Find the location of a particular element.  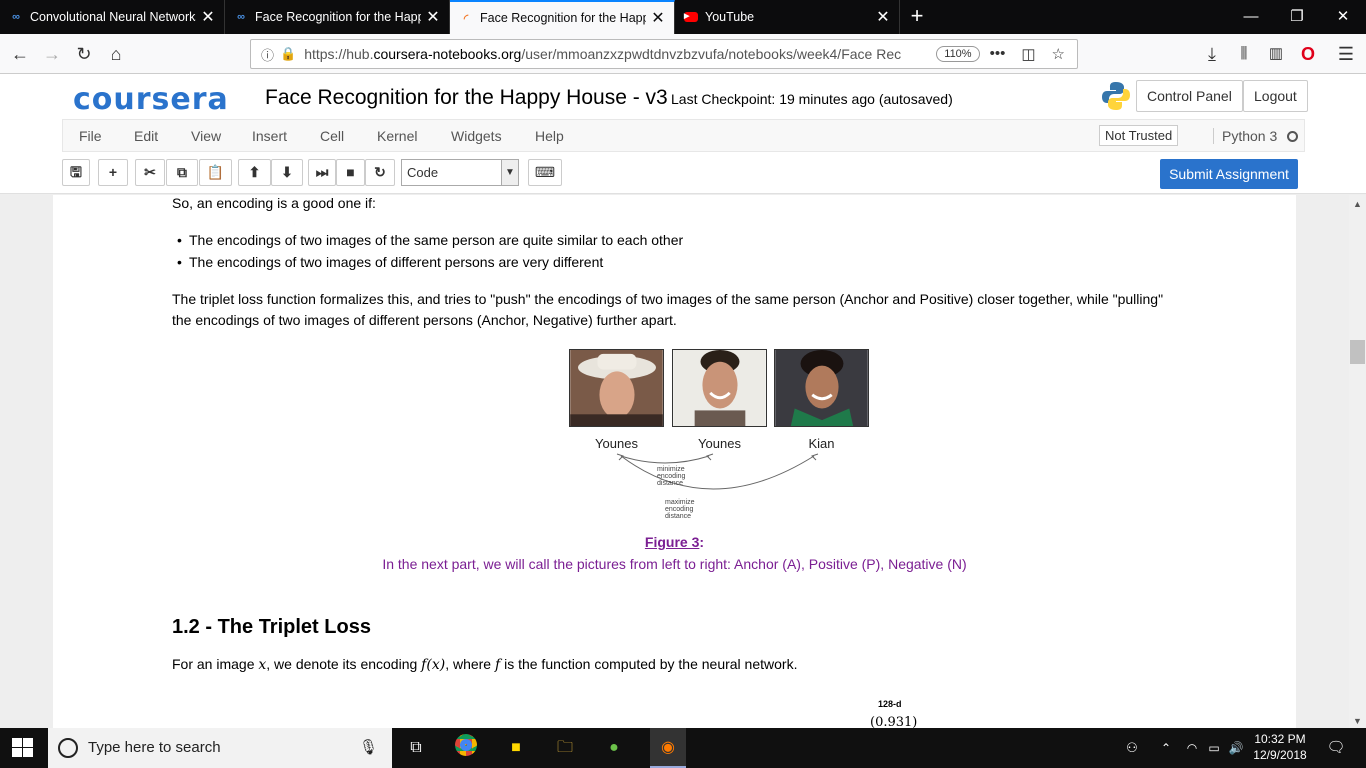

taskbar-clock: 10:32 PM 12/9/2018 is located at coordinates (1280, 747).